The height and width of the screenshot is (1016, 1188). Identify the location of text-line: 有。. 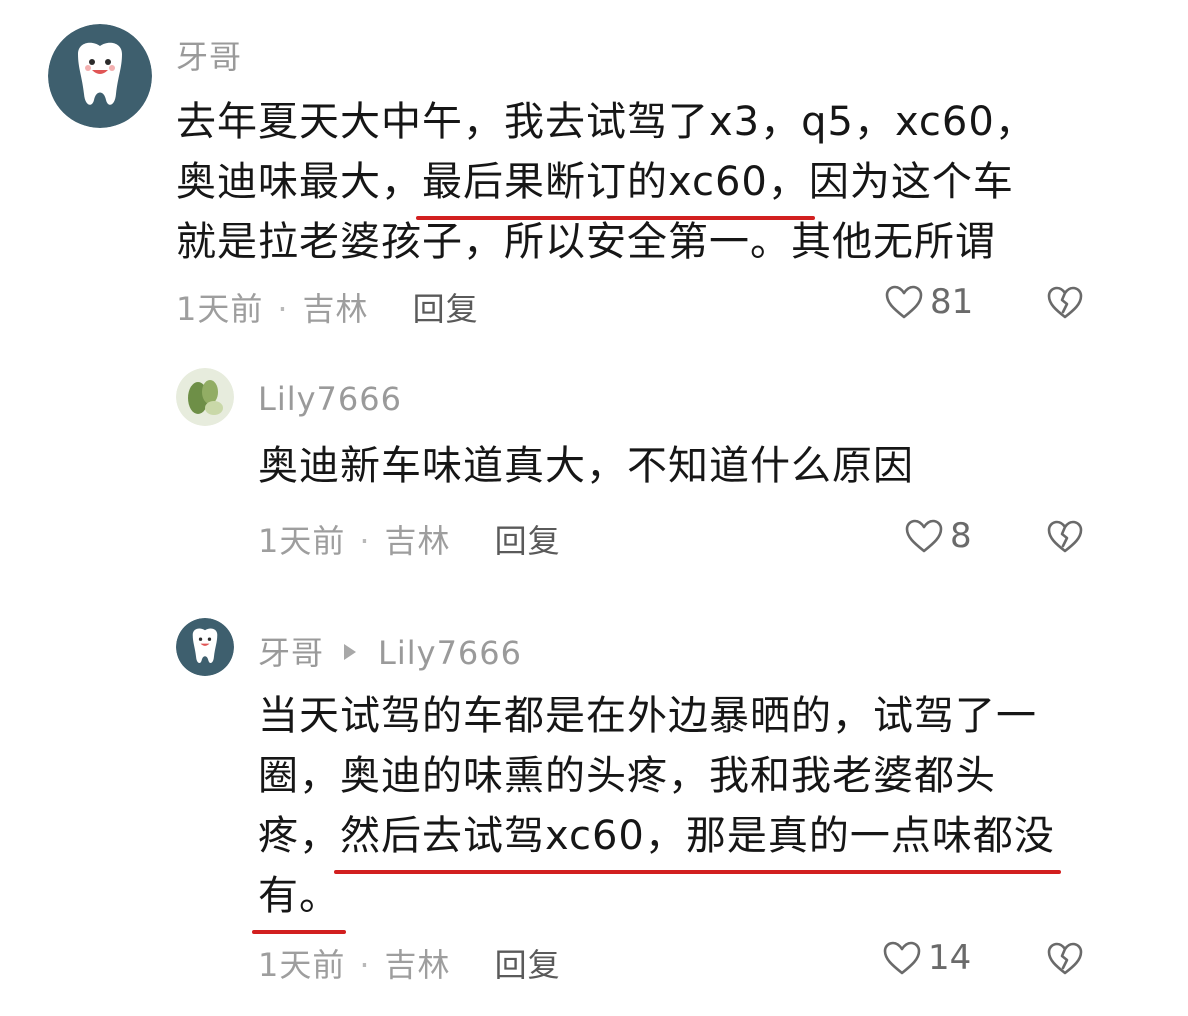
(653, 900).